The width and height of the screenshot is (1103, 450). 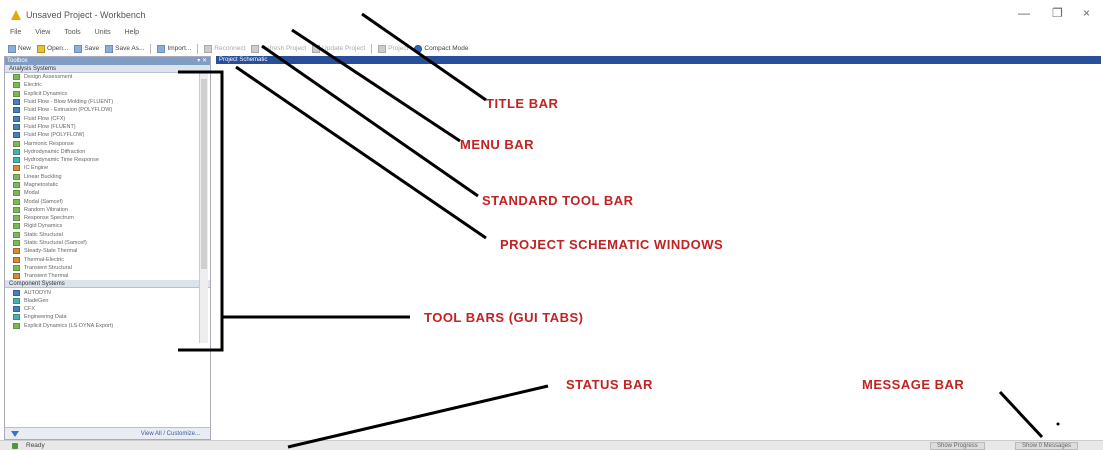 I want to click on annotation-status-bar: STATUS BAR, so click(x=609, y=384).